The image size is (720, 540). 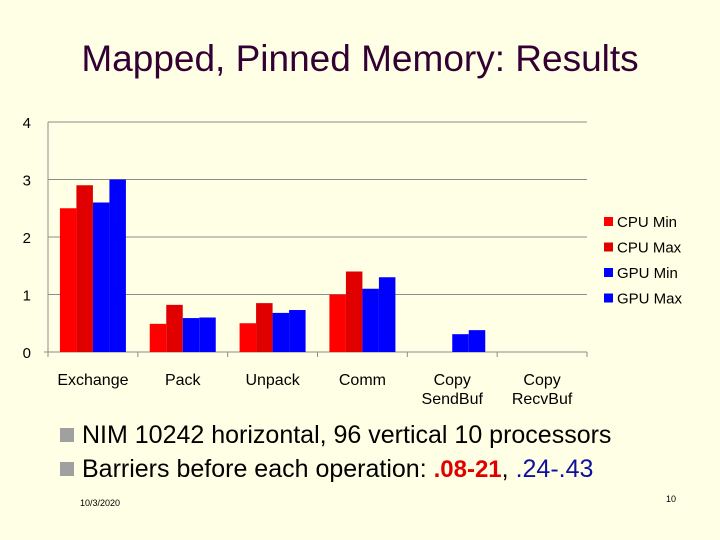 What do you see at coordinates (27, 181) in the screenshot?
I see `y-tick-label: 3` at bounding box center [27, 181].